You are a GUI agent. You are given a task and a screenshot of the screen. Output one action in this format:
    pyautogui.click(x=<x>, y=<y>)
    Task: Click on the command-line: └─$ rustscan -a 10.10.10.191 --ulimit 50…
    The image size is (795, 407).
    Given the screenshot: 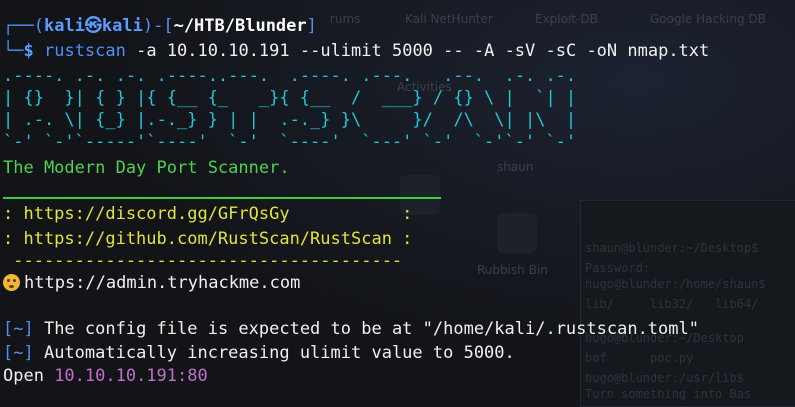 What is the action you would take?
    pyautogui.click(x=356, y=51)
    